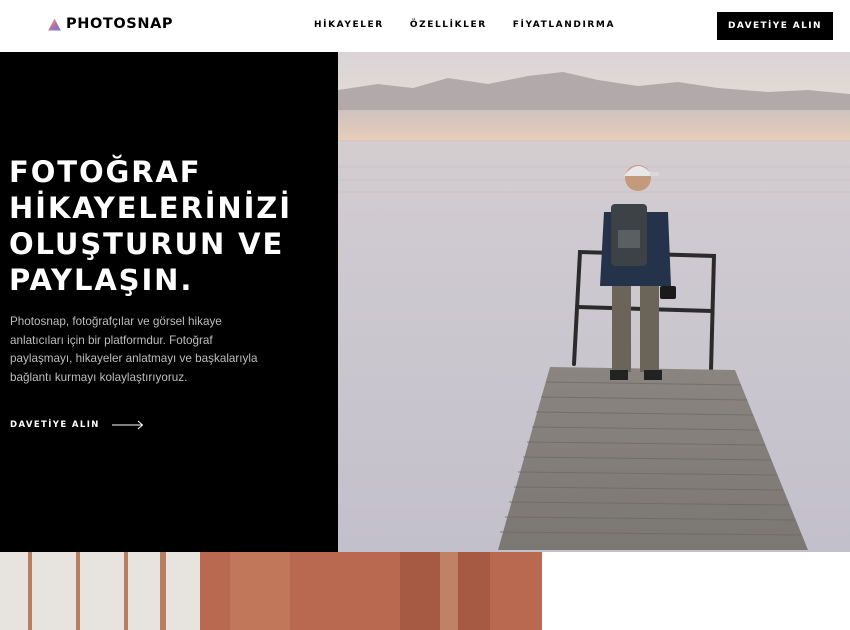 Image resolution: width=850 pixels, height=630 pixels. Describe the element at coordinates (54, 24) in the screenshot. I see `triangle-logo-icon` at that location.